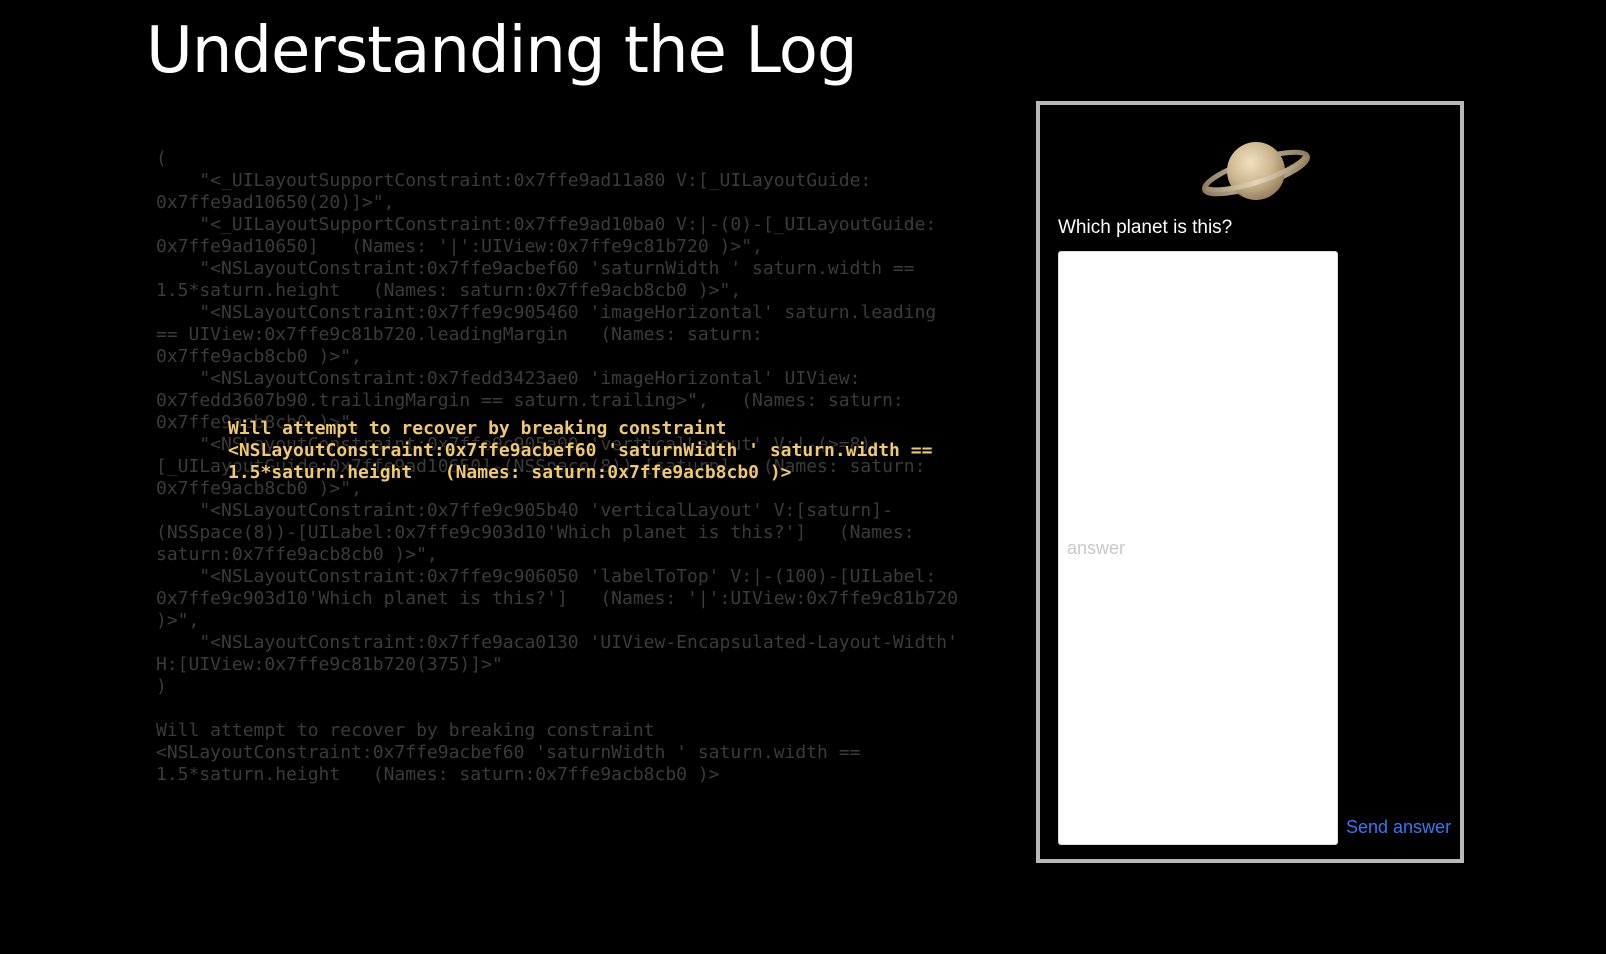  Describe the element at coordinates (502, 51) in the screenshot. I see `slide-title: Understanding the Log` at that location.